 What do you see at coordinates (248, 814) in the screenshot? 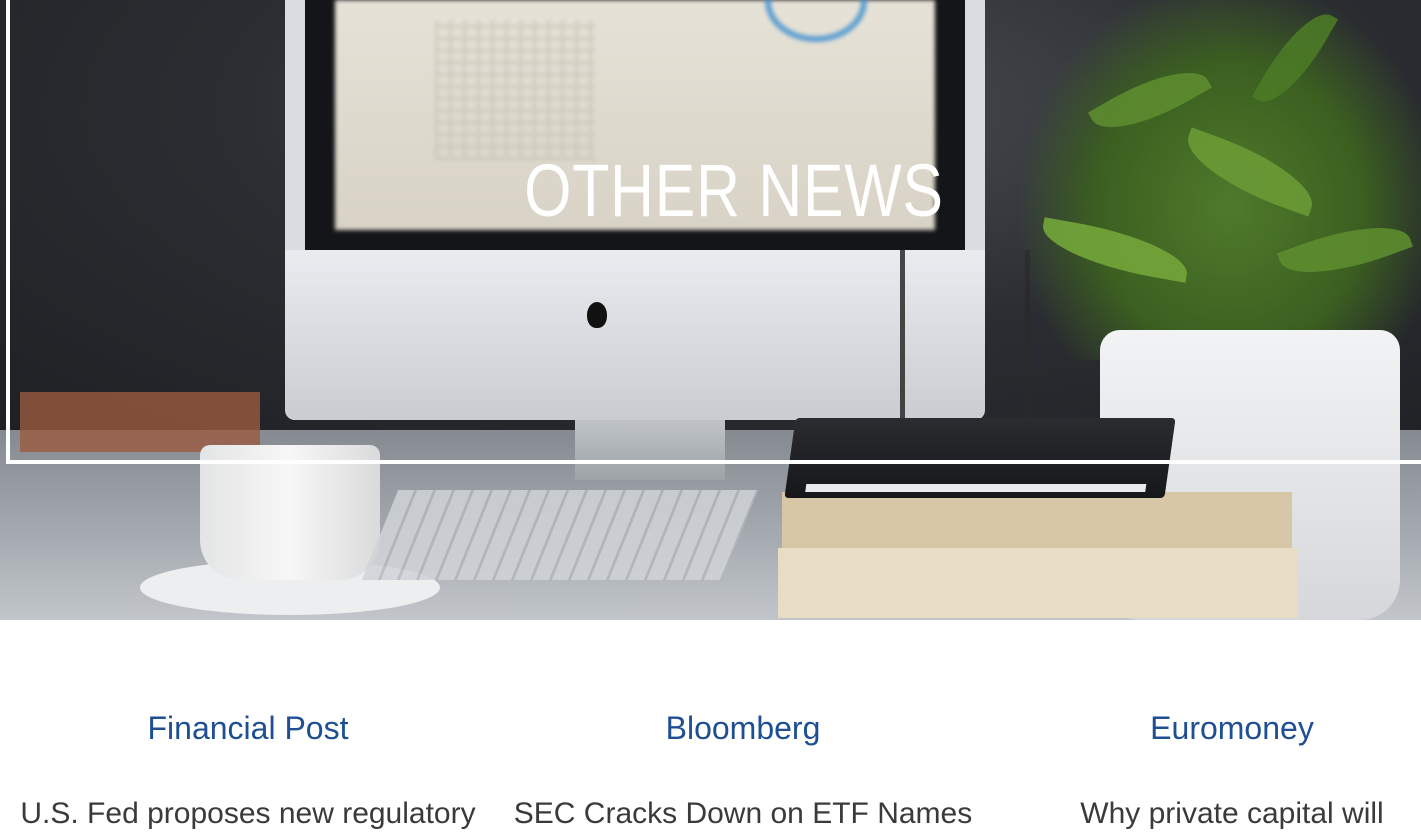
I see `news-headline: U.S. Fed proposes new regulatory` at bounding box center [248, 814].